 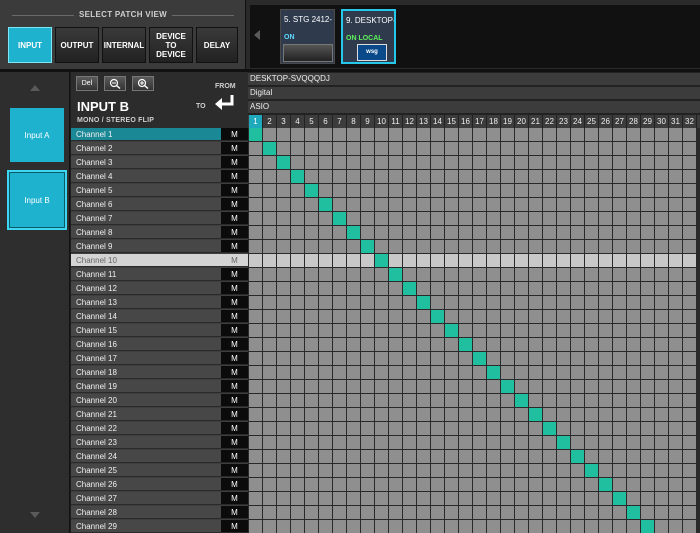 I want to click on rail-scroll-up-icon, so click(x=35, y=88).